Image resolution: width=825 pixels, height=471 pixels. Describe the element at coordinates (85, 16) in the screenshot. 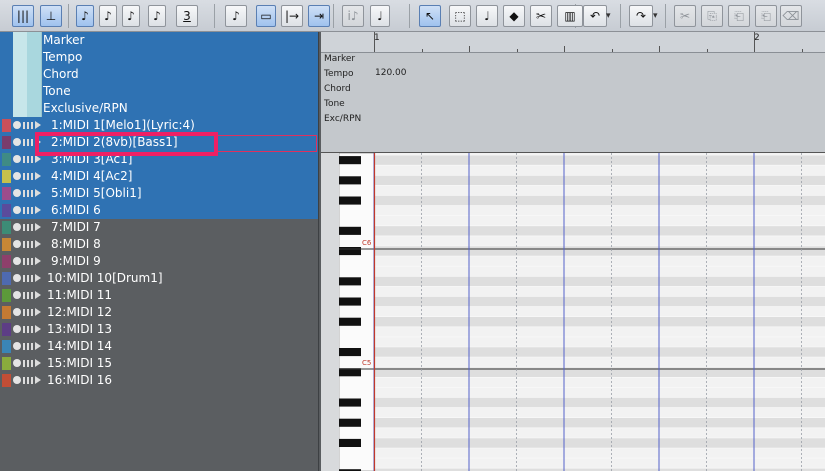

I see `eighth-note-button: ♪` at that location.